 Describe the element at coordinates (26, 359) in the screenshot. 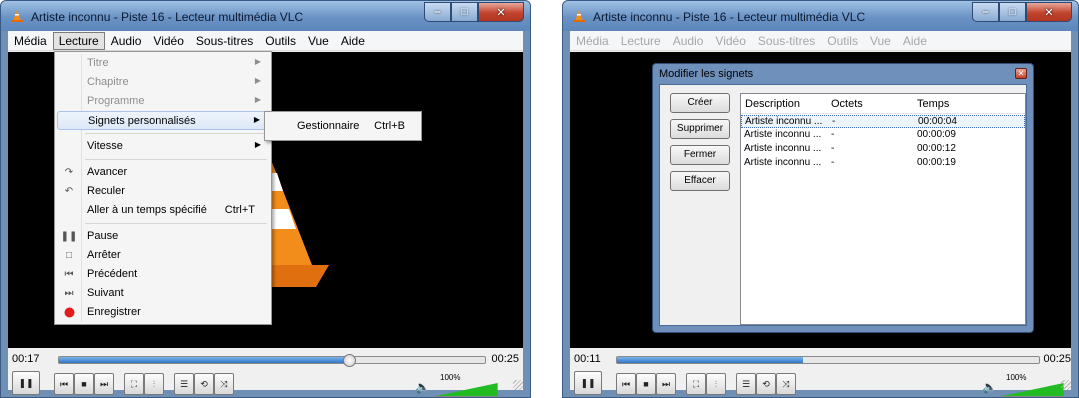

I see `elapsed-time: 00:17` at that location.